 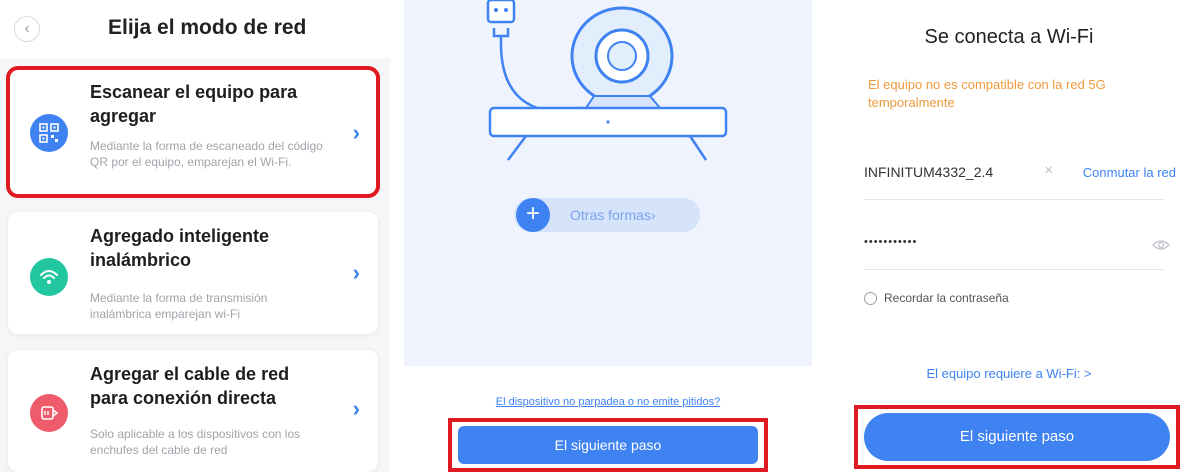 What do you see at coordinates (607, 80) in the screenshot?
I see `camera-plug-illustration` at bounding box center [607, 80].